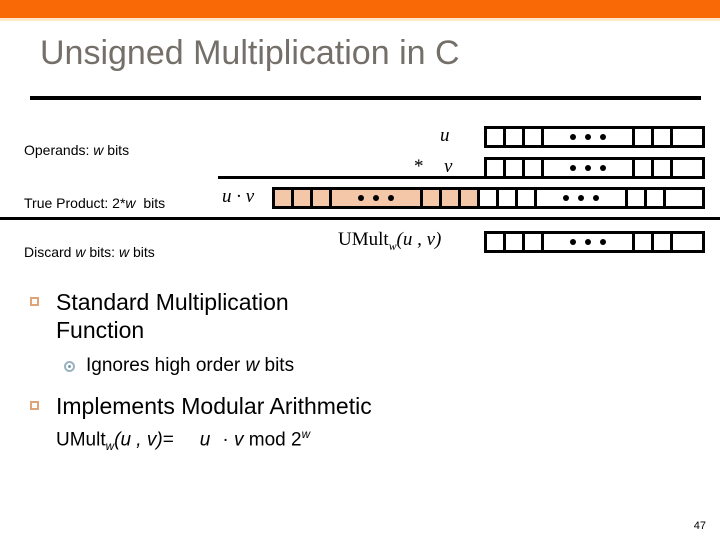  I want to click on bit-strip-true-product, so click(488, 198).